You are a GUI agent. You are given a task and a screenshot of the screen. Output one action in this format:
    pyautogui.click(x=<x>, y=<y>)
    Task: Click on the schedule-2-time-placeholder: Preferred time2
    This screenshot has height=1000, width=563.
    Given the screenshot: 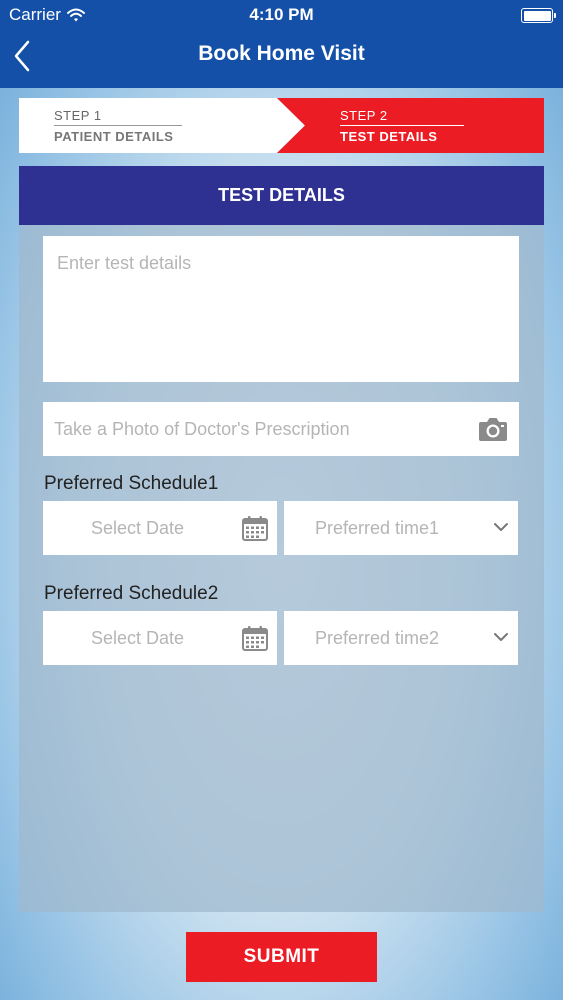 What is the action you would take?
    pyautogui.click(x=377, y=638)
    